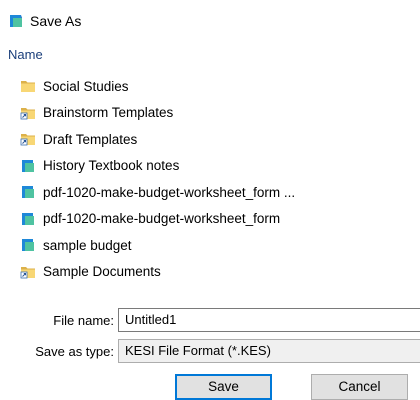  I want to click on cancel-button: Cancel, so click(359, 387).